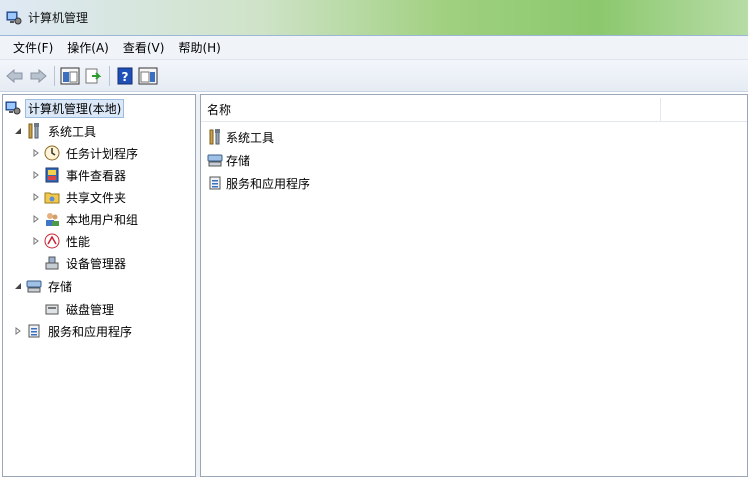  What do you see at coordinates (52, 153) in the screenshot?
I see `clock-icon` at bounding box center [52, 153].